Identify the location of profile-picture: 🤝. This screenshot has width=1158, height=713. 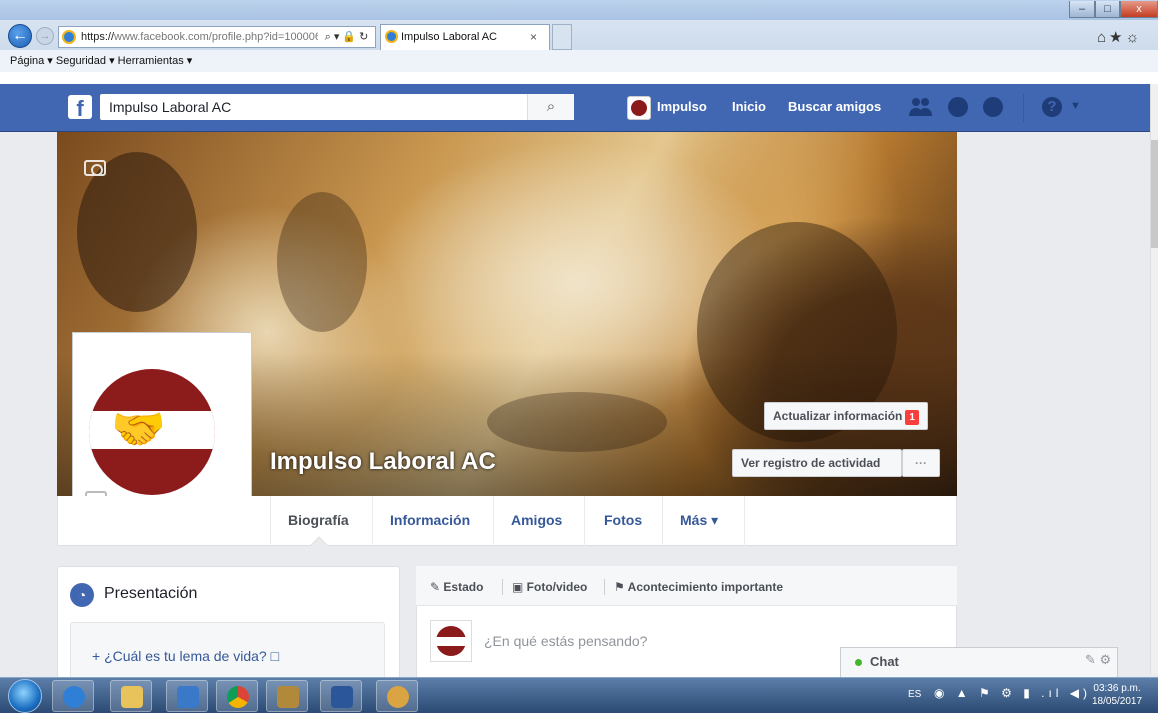
(162, 422).